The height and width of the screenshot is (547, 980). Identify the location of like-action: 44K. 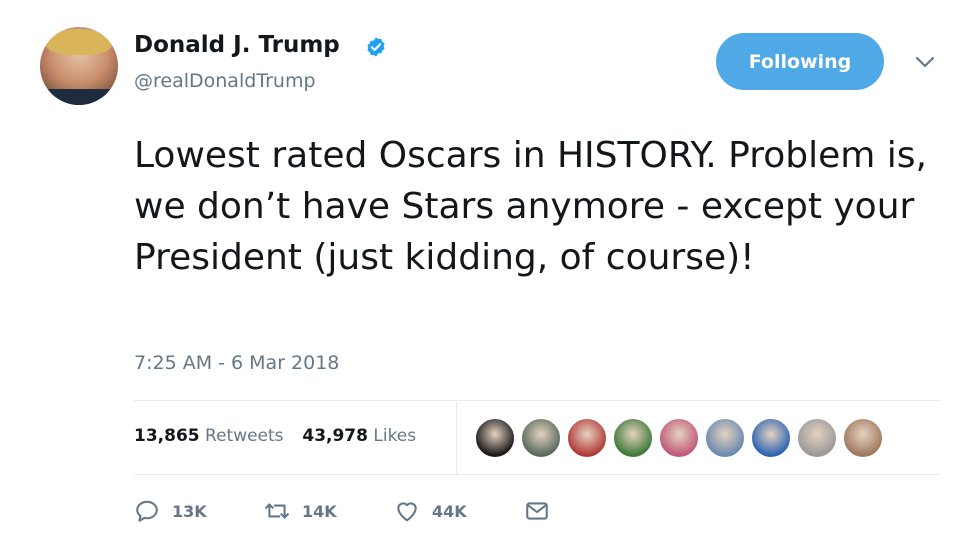
(430, 511).